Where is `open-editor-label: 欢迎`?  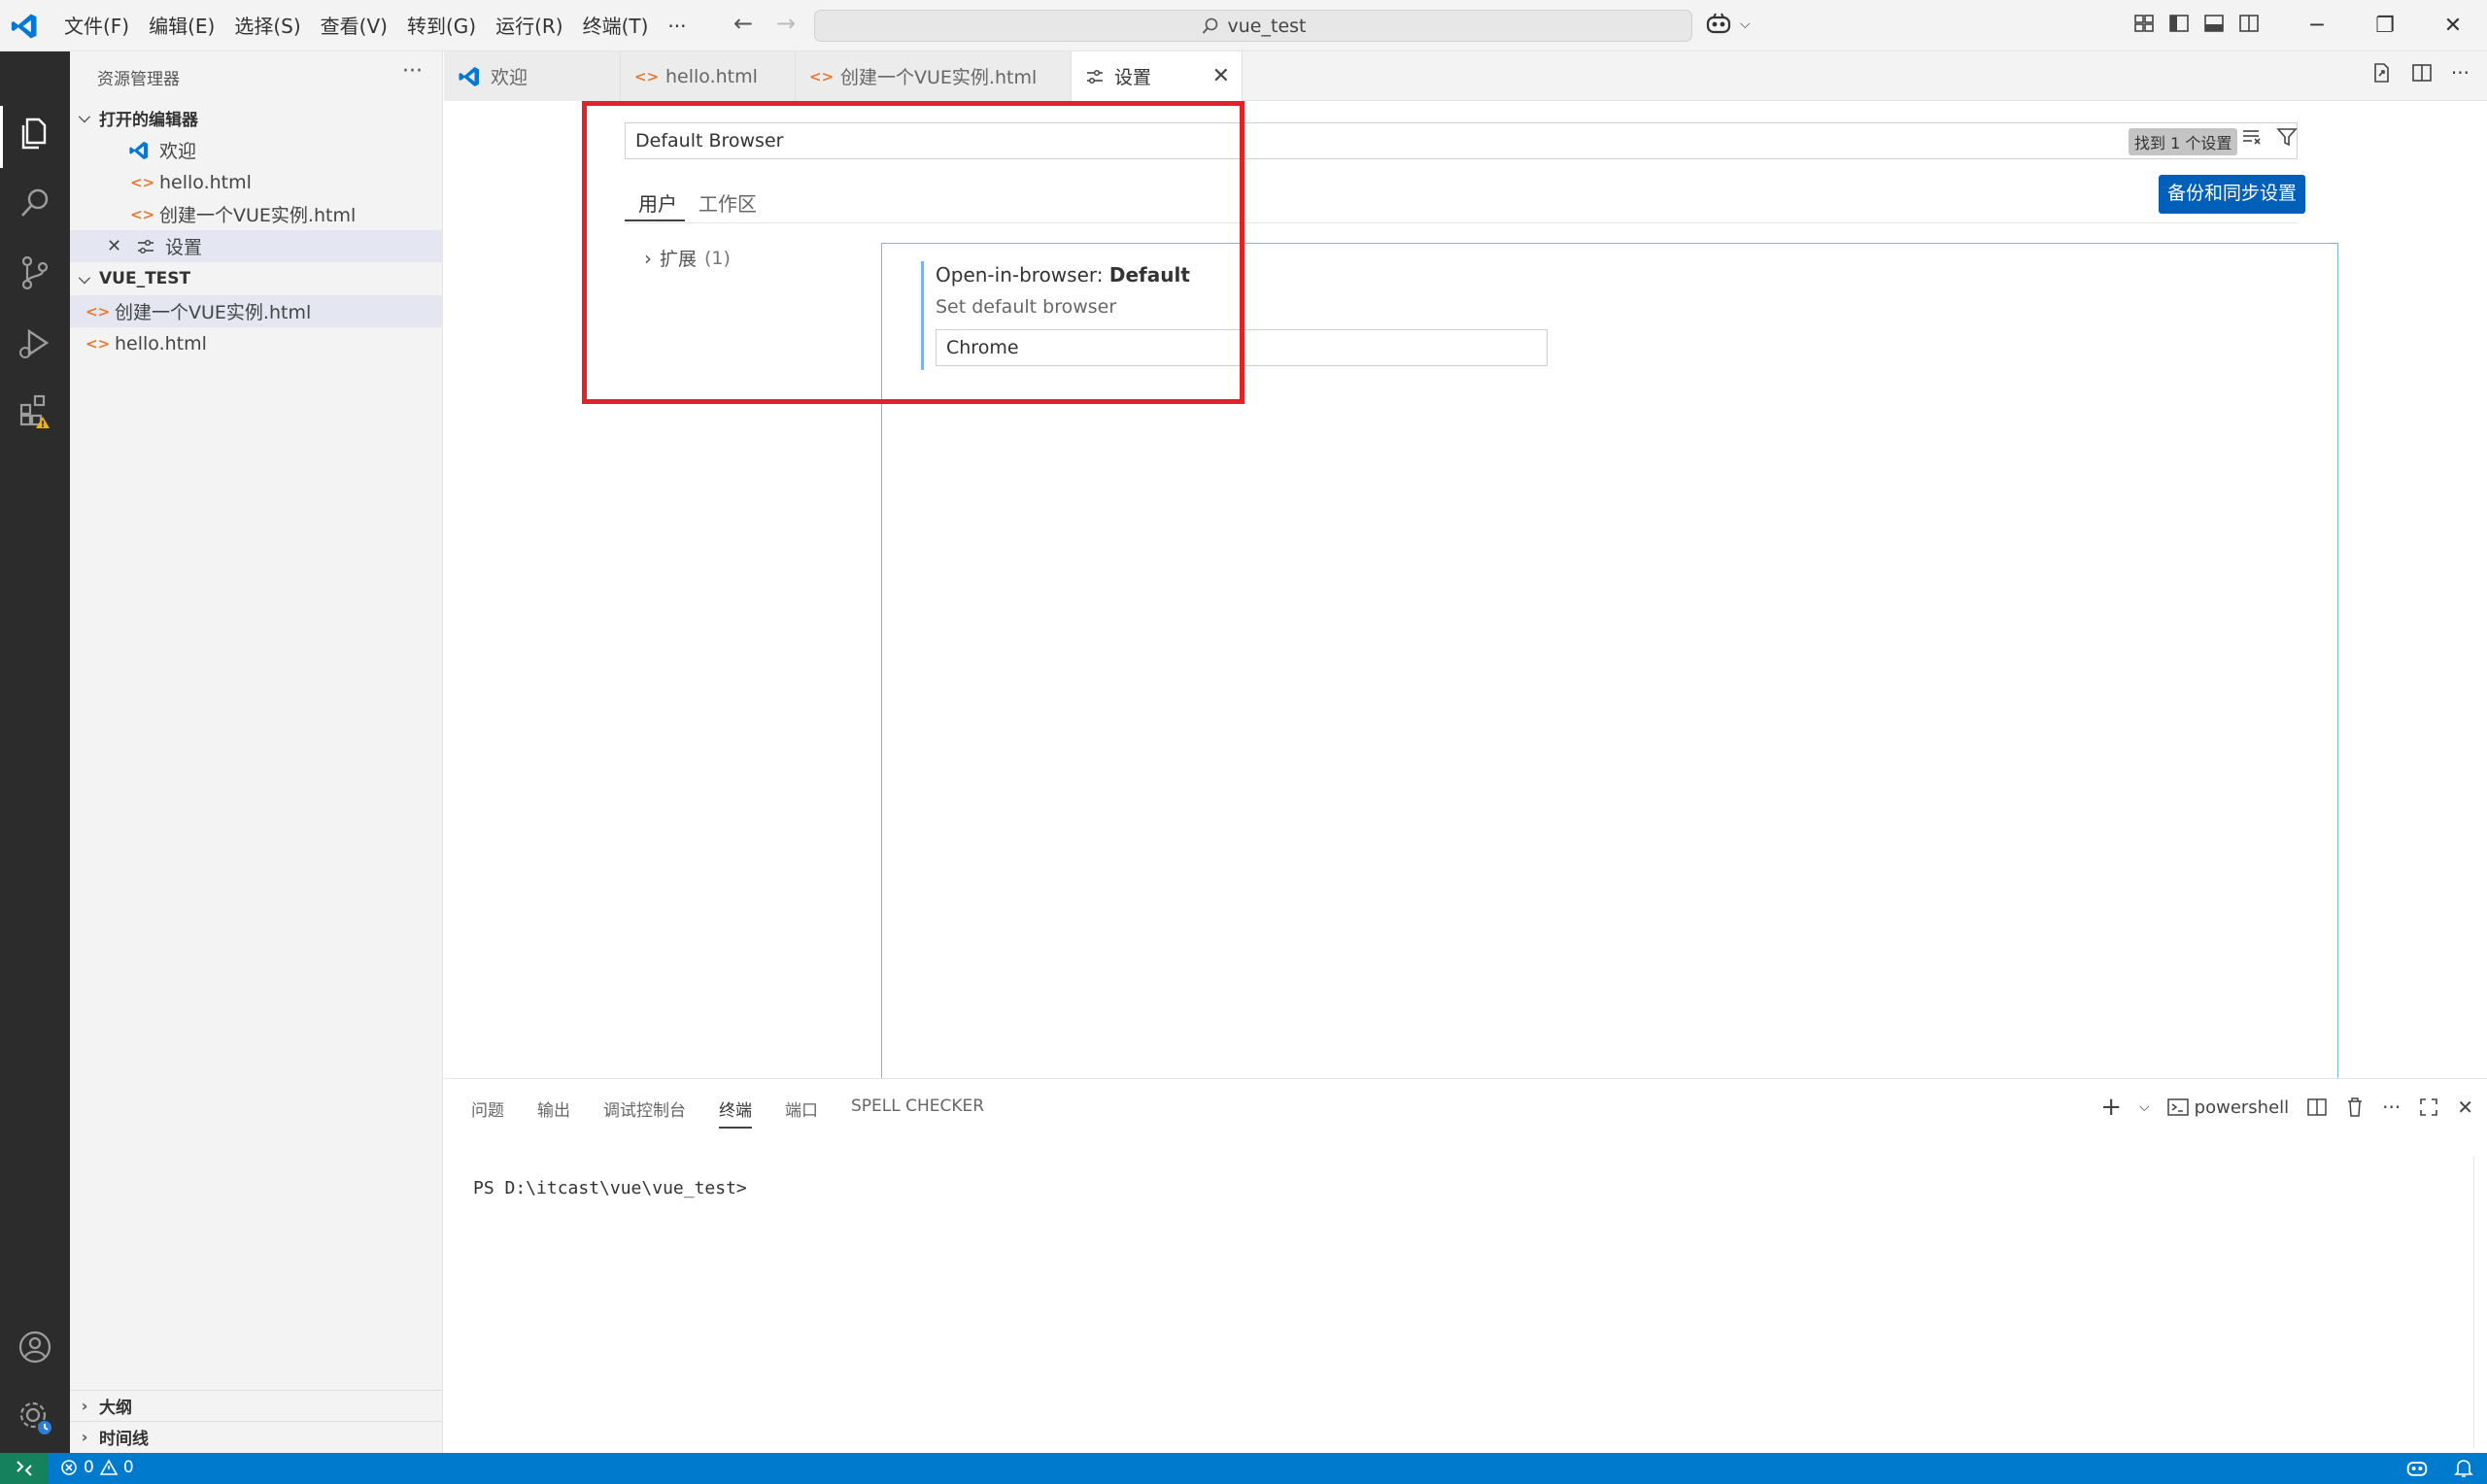 open-editor-label: 欢迎 is located at coordinates (178, 151).